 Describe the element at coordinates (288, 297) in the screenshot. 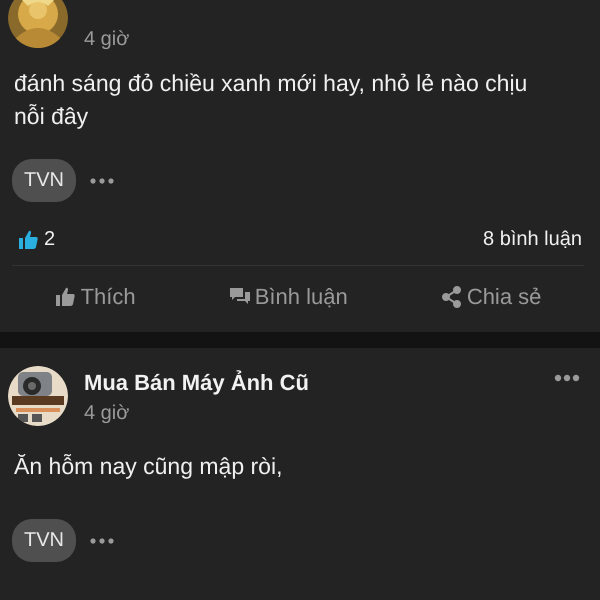

I see `comment-button: Bình luận` at that location.